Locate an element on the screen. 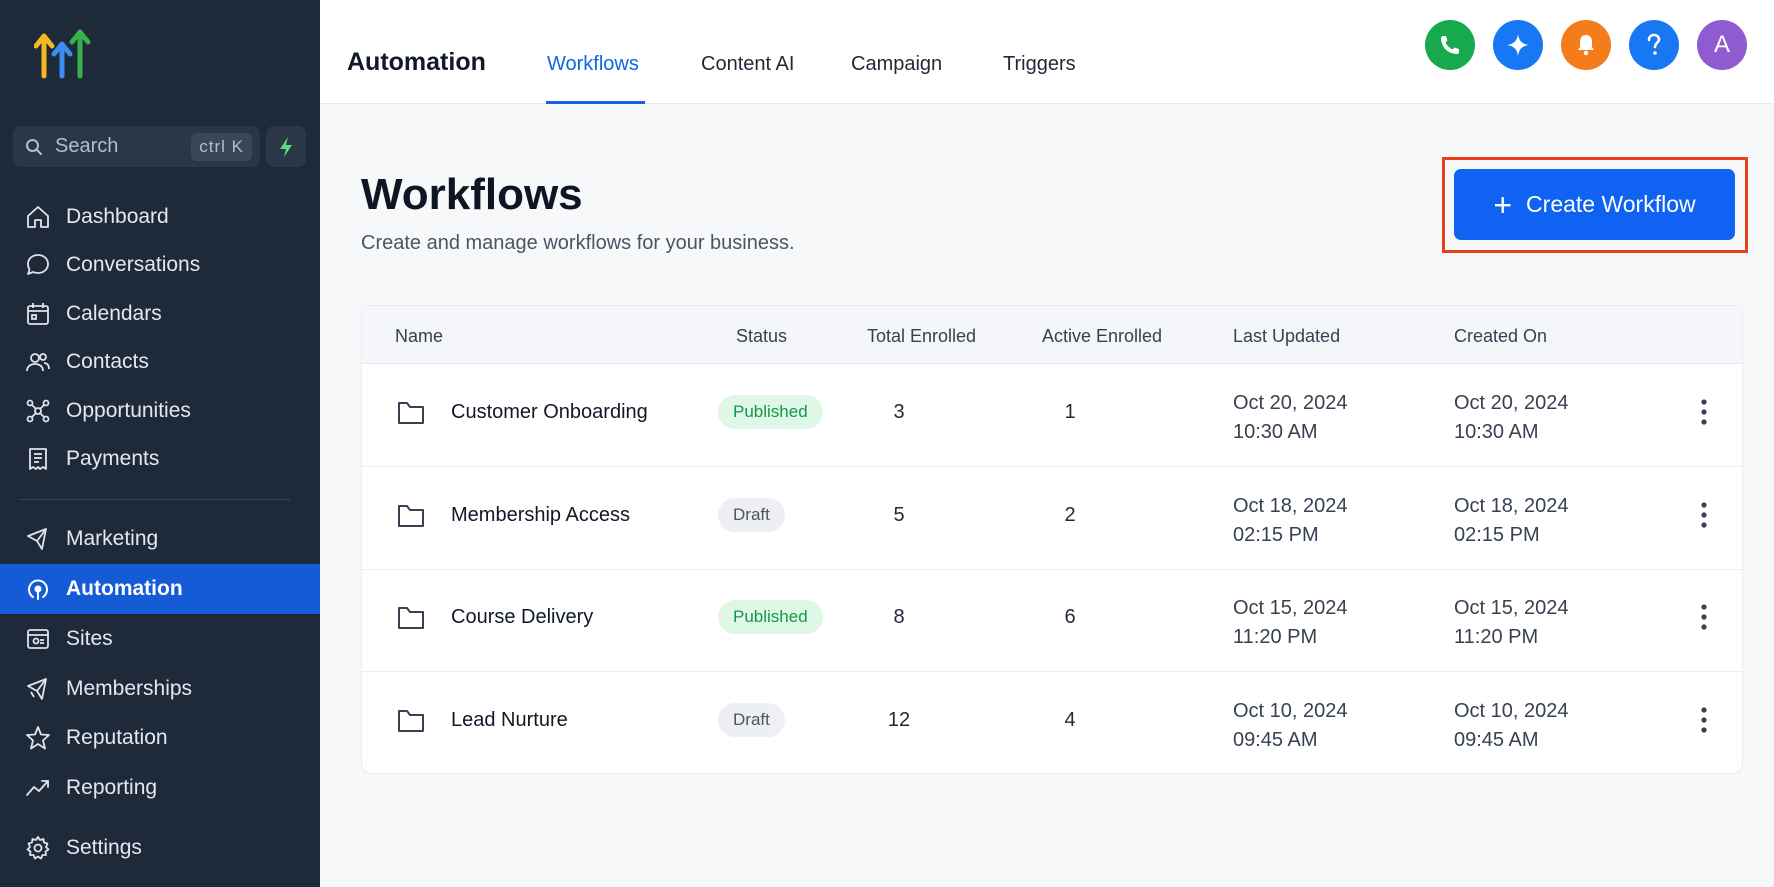 The width and height of the screenshot is (1774, 887). sidebar-item-label: Conversations is located at coordinates (133, 264).